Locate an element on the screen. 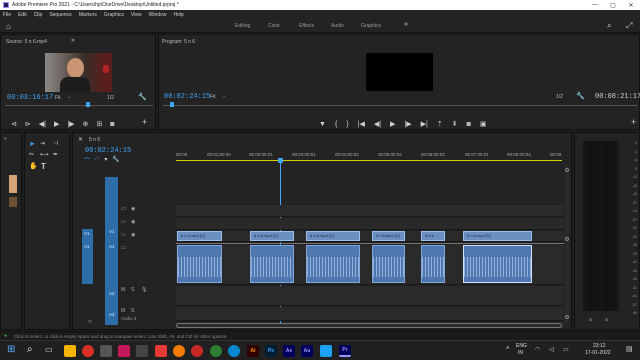 This screenshot has height=360, width=640. selection-tool-icon: ➤ is located at coordinates (32, 144).